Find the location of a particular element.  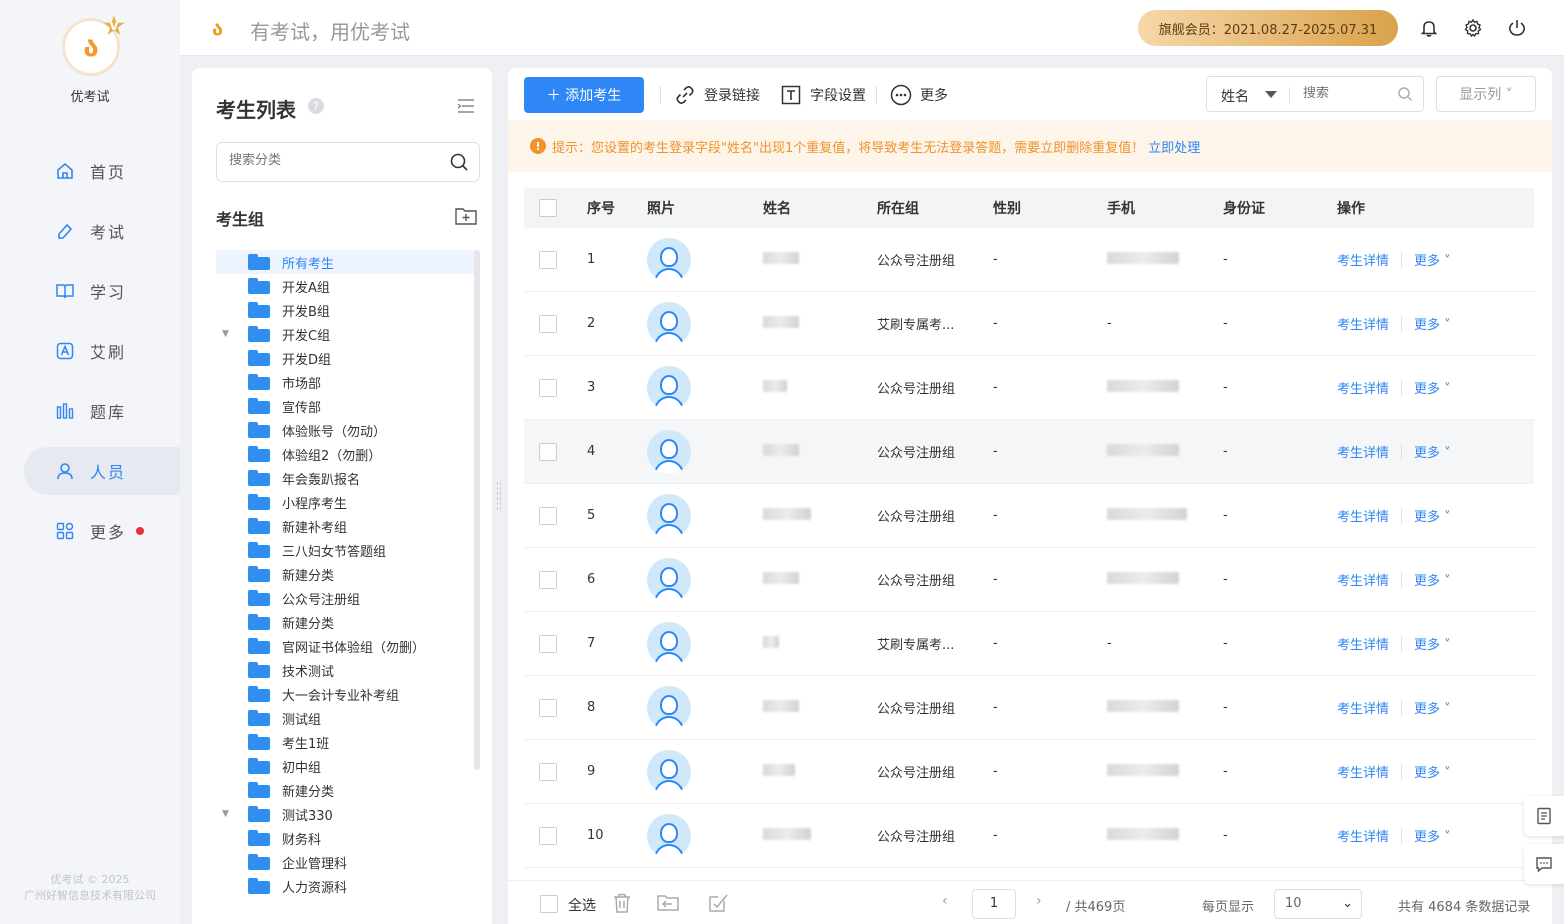

nav-item-question-bank: 题库 is located at coordinates (102, 411).